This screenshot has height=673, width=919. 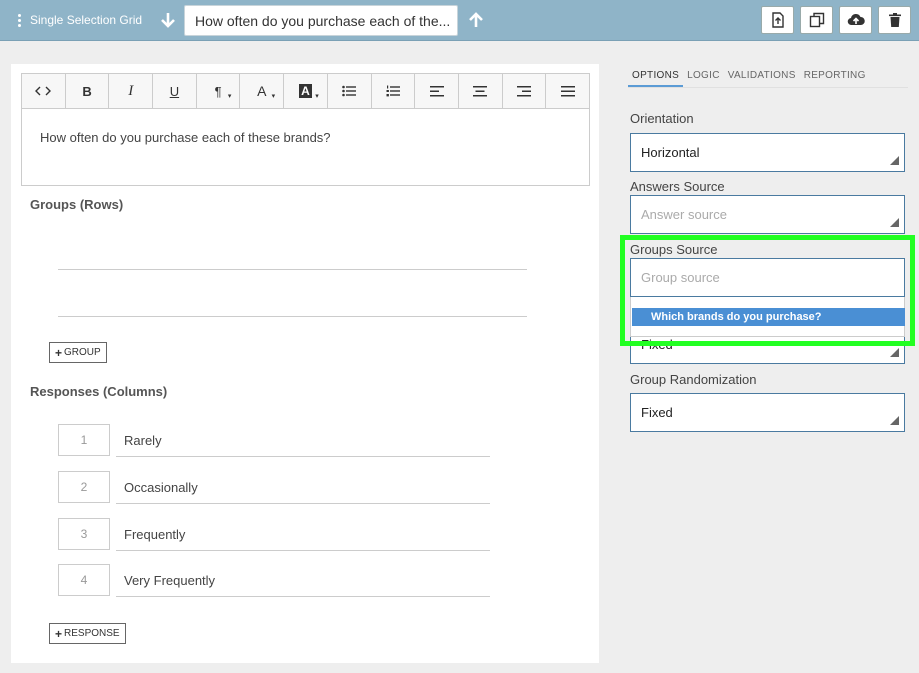 What do you see at coordinates (703, 77) in the screenshot?
I see `tab-logic: LOGIC` at bounding box center [703, 77].